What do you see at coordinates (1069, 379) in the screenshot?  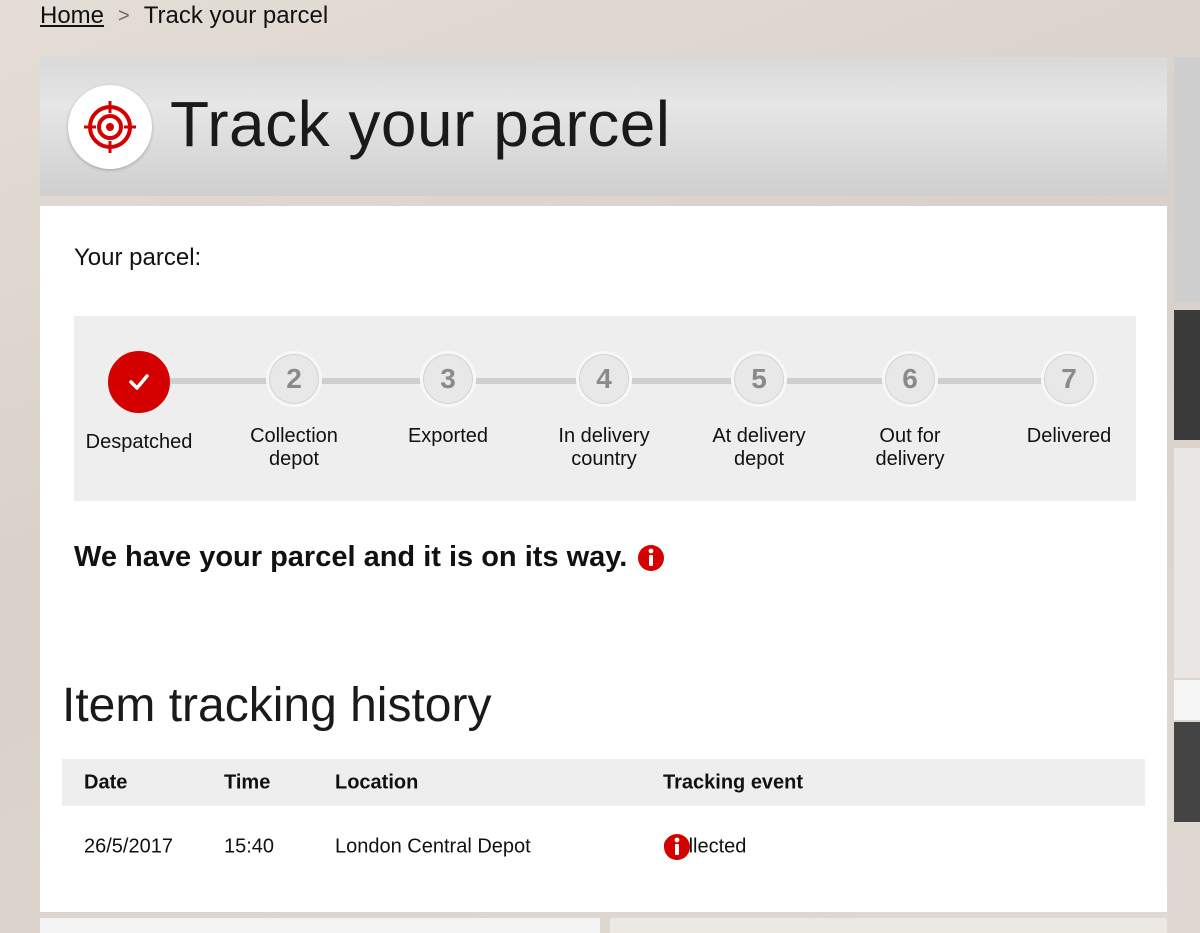 I see `step-number: 7` at bounding box center [1069, 379].